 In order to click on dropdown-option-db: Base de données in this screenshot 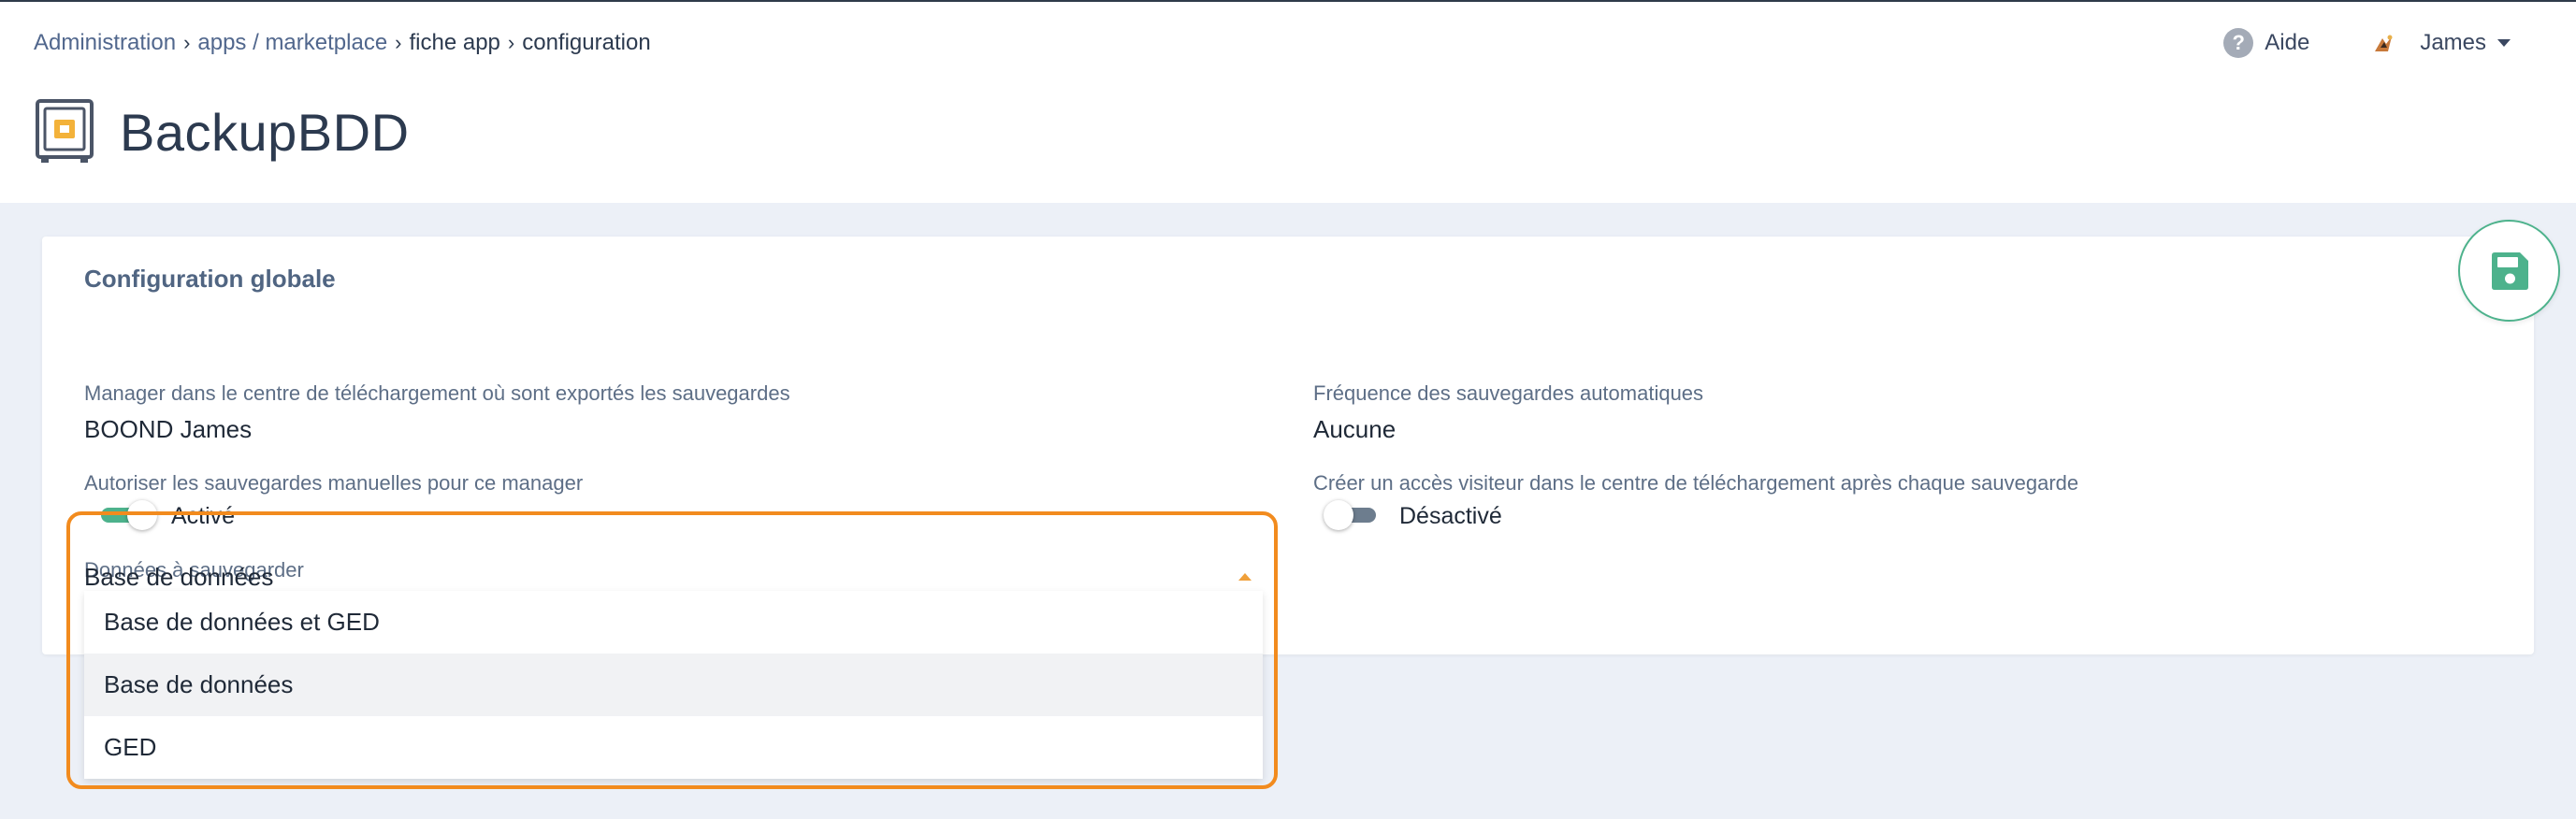, I will do `click(673, 685)`.